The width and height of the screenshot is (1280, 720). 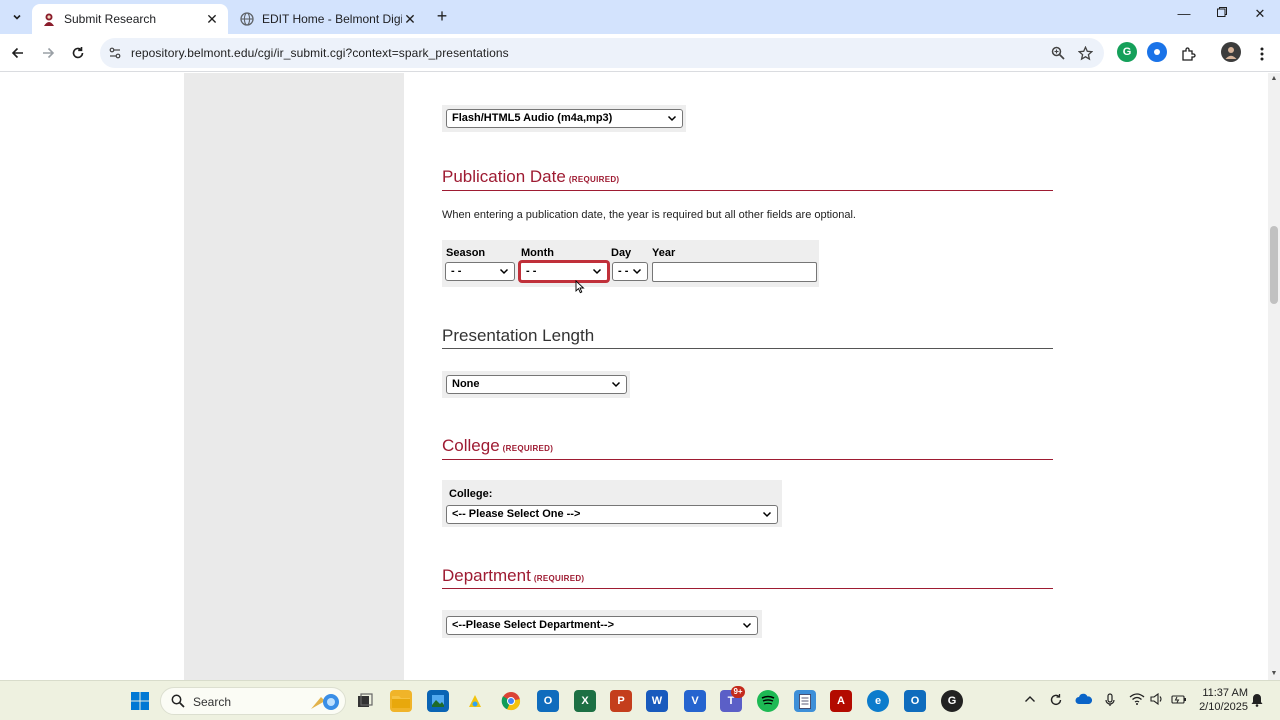 I want to click on day-select: - -, so click(x=630, y=271).